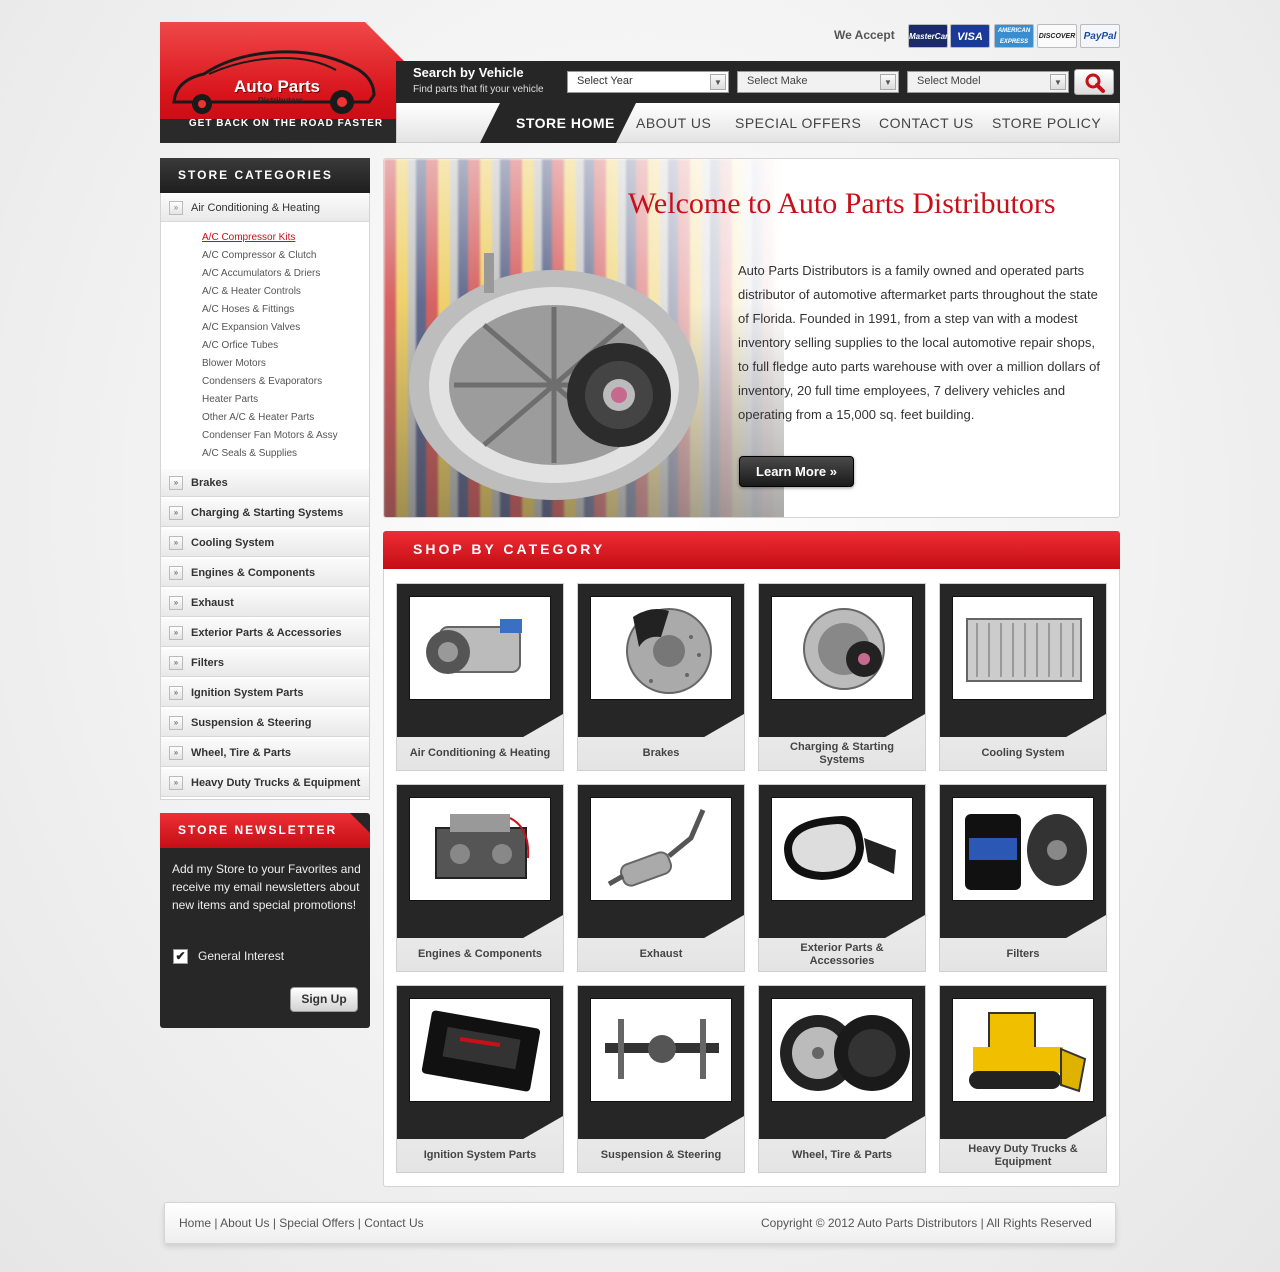 Image resolution: width=1280 pixels, height=1272 pixels. I want to click on category-item: » Engines & Components, so click(265, 573).